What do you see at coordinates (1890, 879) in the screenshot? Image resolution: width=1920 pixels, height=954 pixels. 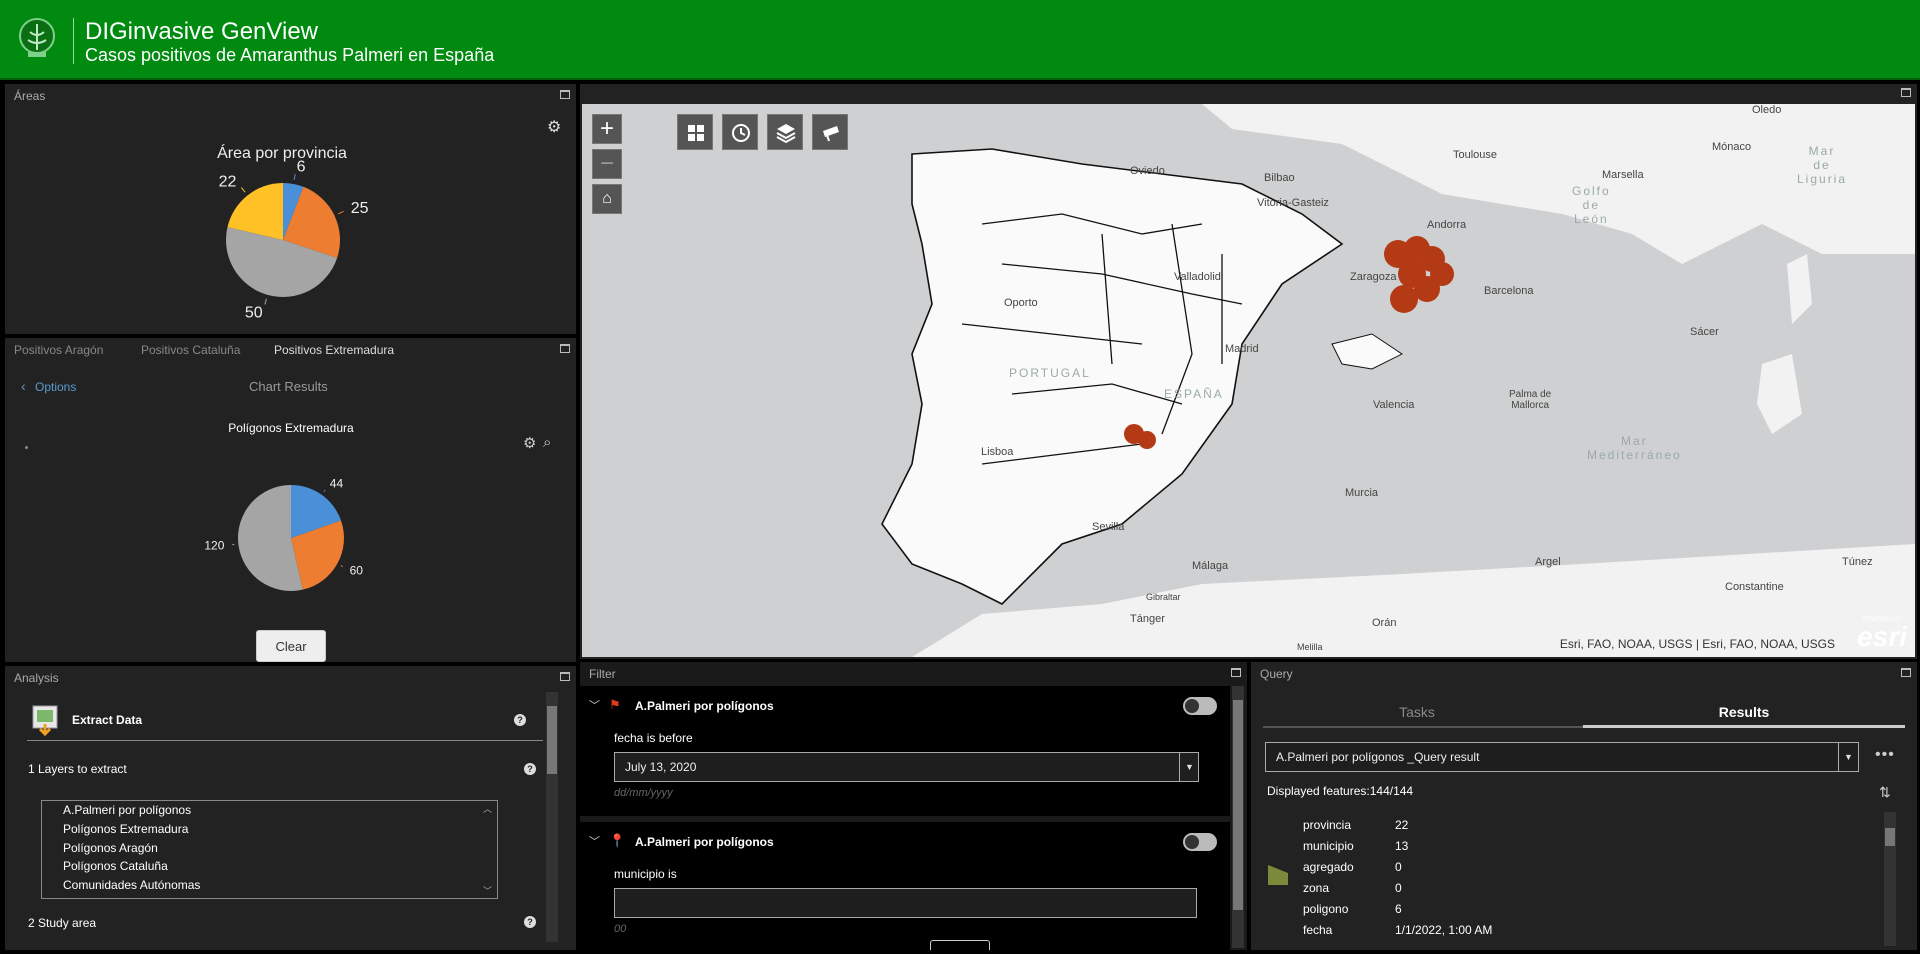 I see `query-scrollbar` at bounding box center [1890, 879].